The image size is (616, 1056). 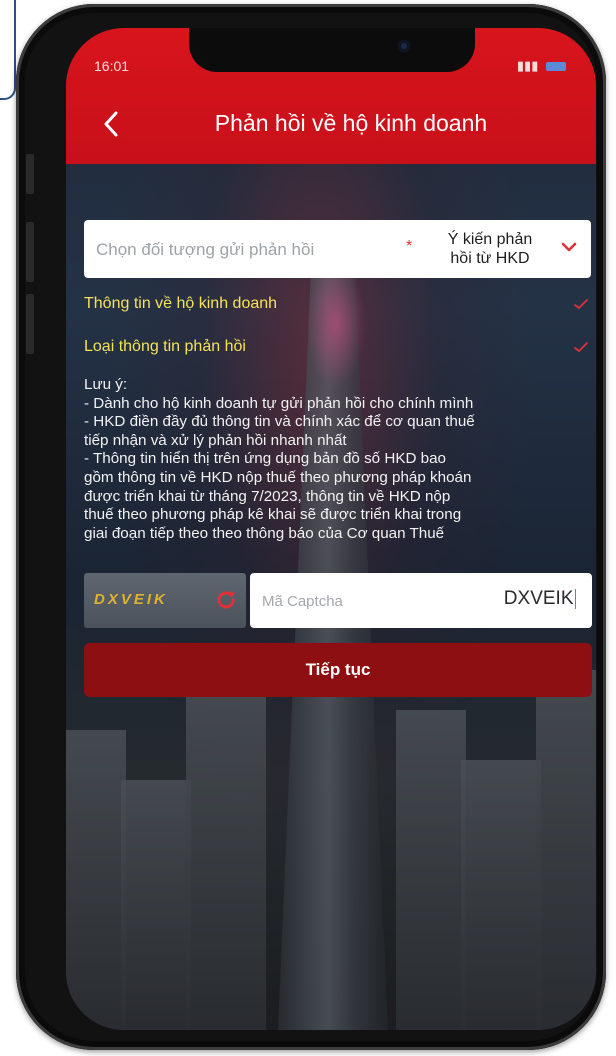 What do you see at coordinates (165, 346) in the screenshot?
I see `section-feedback-type-label: Loại thông tin phản hồi` at bounding box center [165, 346].